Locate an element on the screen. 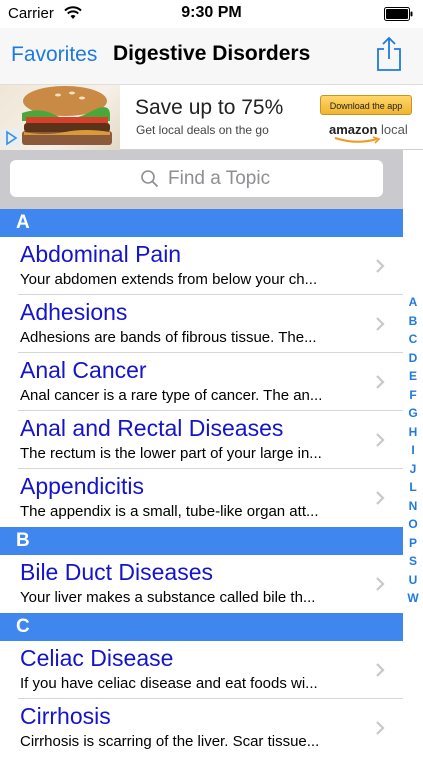 The width and height of the screenshot is (423, 757). search-input: Find a Topic is located at coordinates (196, 178).